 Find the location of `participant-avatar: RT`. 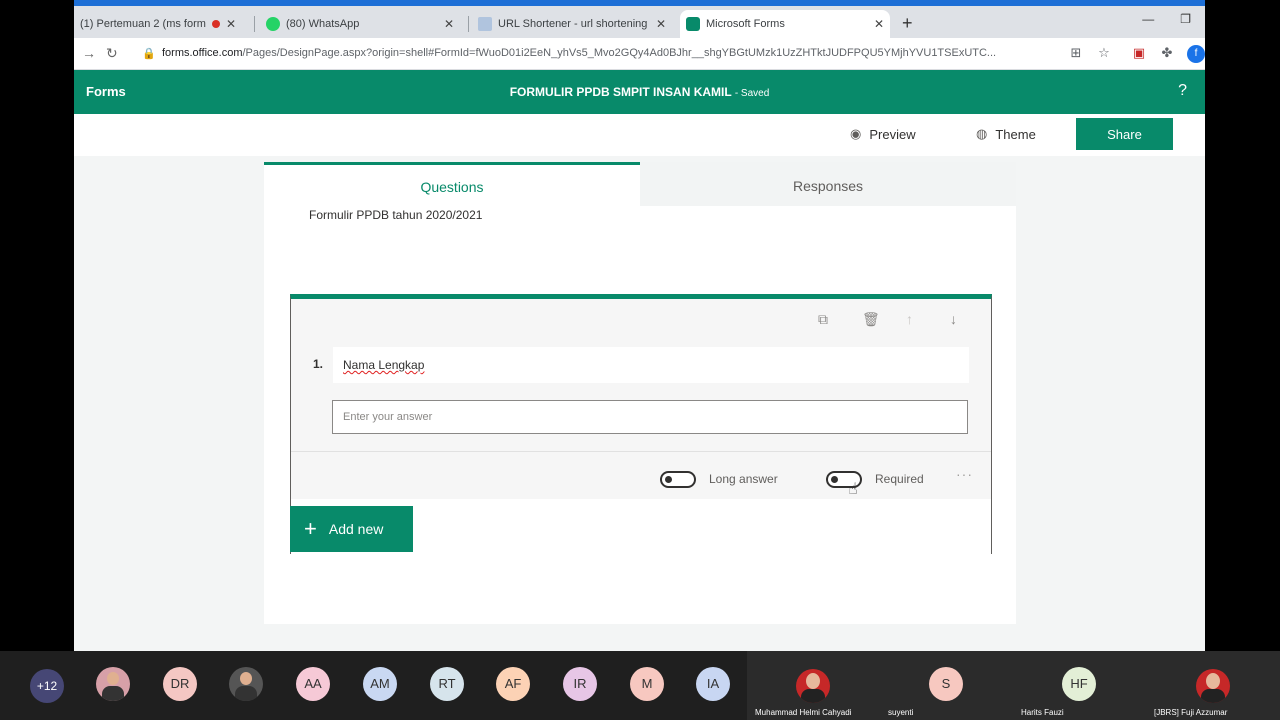

participant-avatar: RT is located at coordinates (447, 684).